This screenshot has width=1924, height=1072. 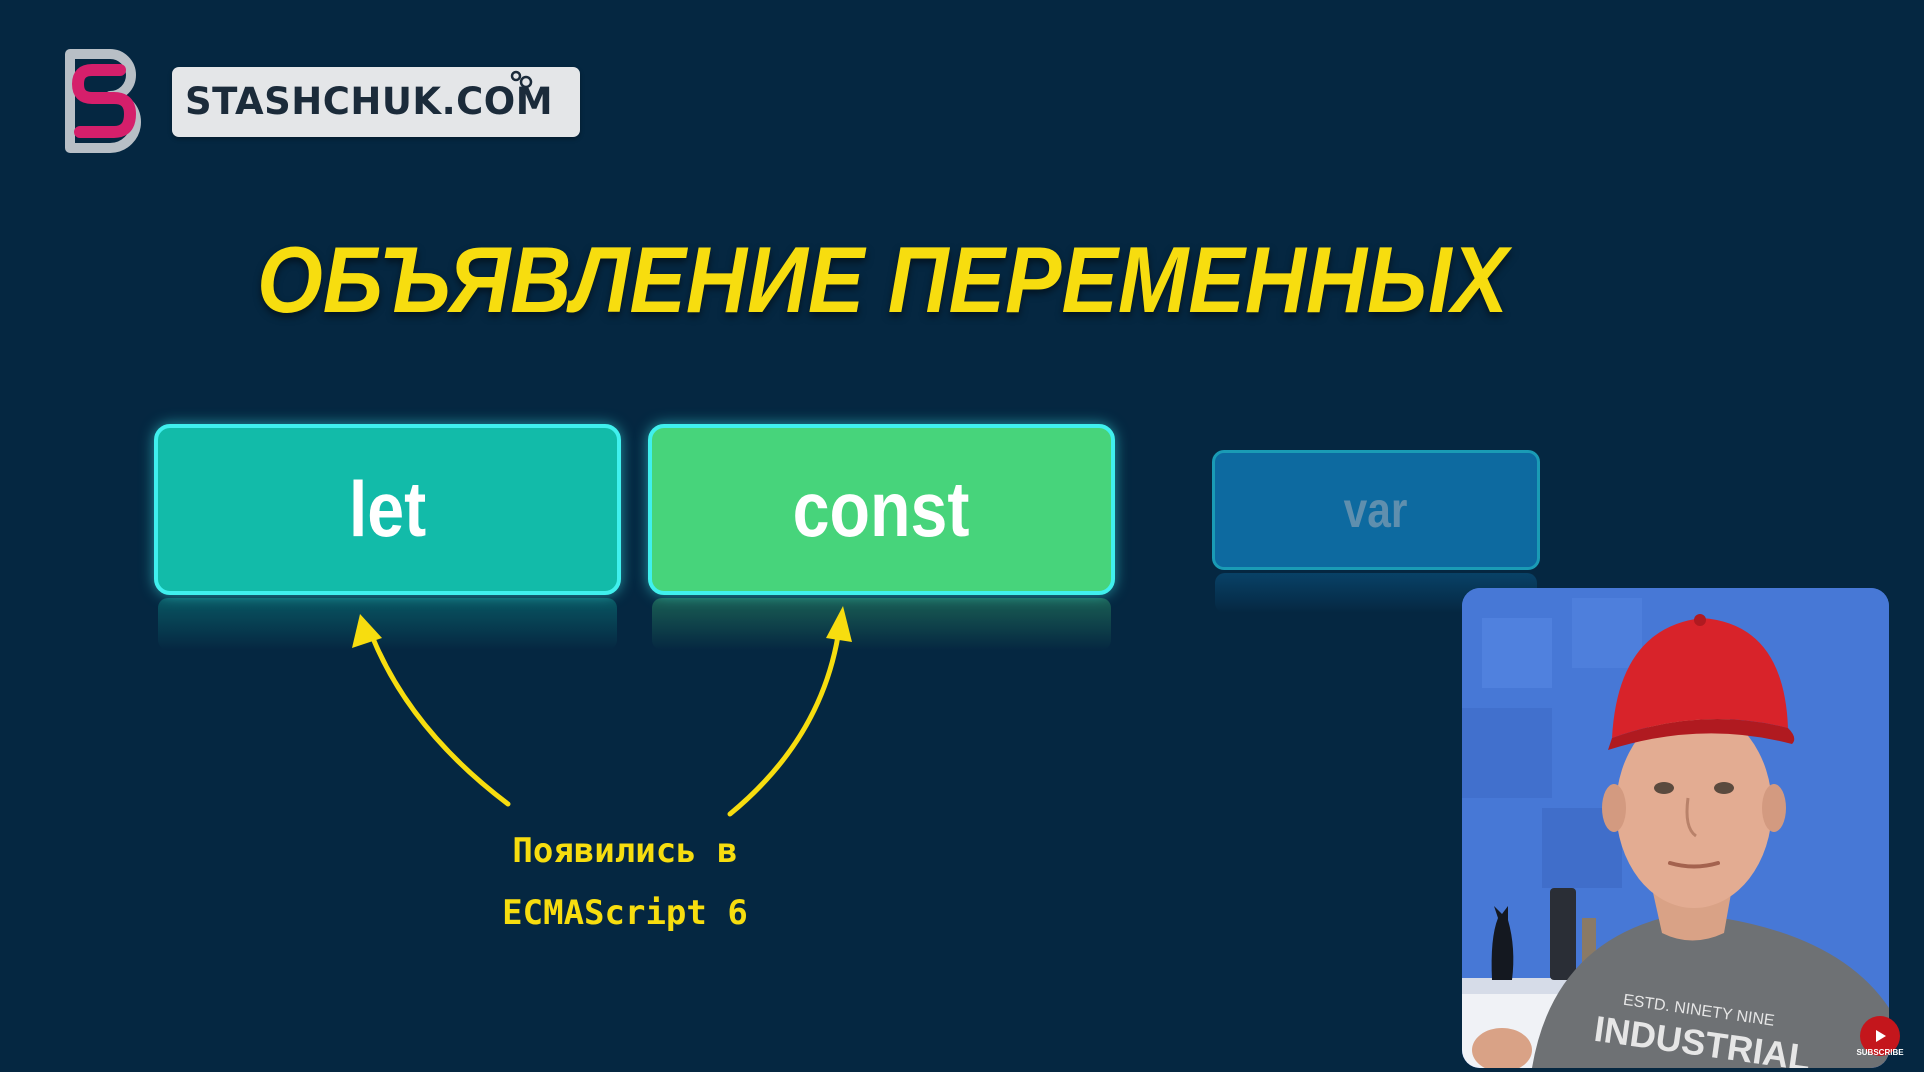 What do you see at coordinates (431, 710) in the screenshot?
I see `arrow-to-let` at bounding box center [431, 710].